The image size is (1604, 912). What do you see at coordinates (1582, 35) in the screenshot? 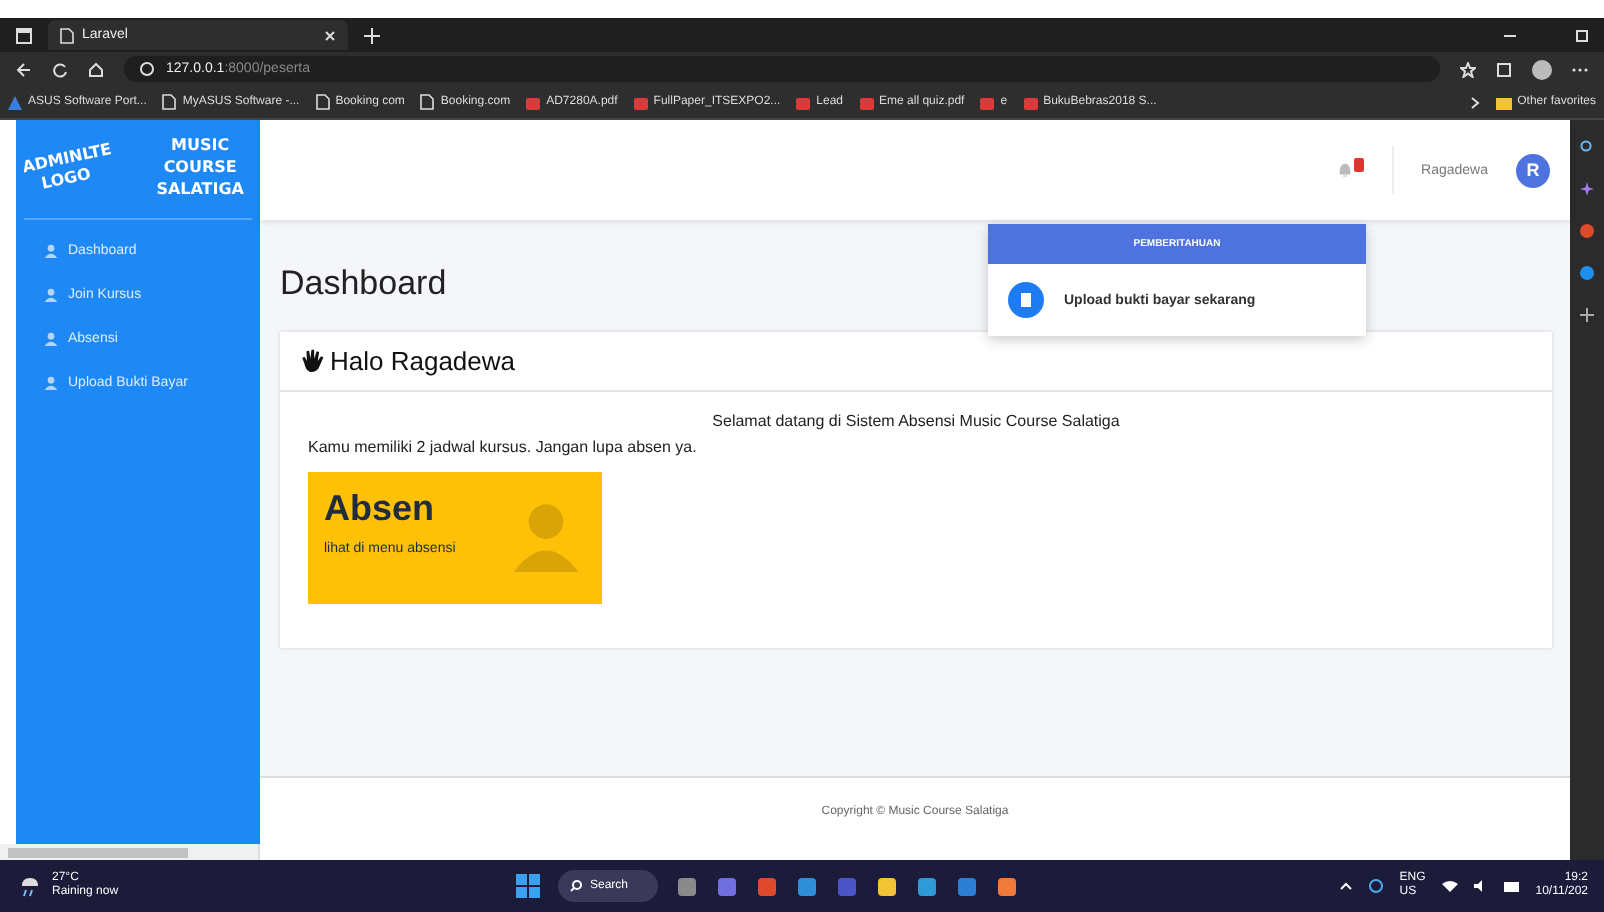
I see `restore-icon` at bounding box center [1582, 35].